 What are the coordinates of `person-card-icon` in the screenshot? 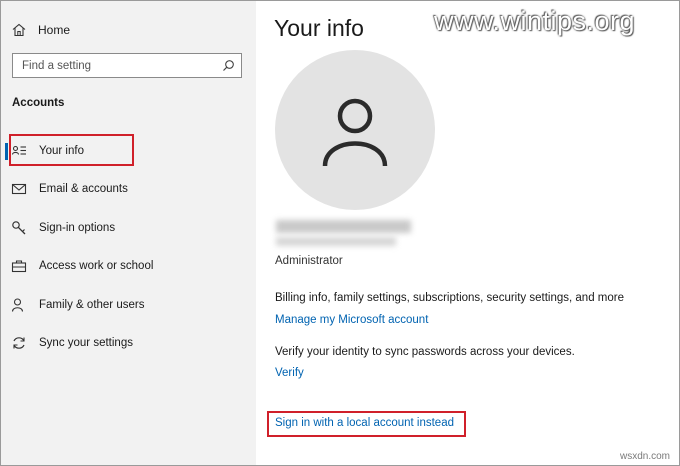 It's located at (18, 150).